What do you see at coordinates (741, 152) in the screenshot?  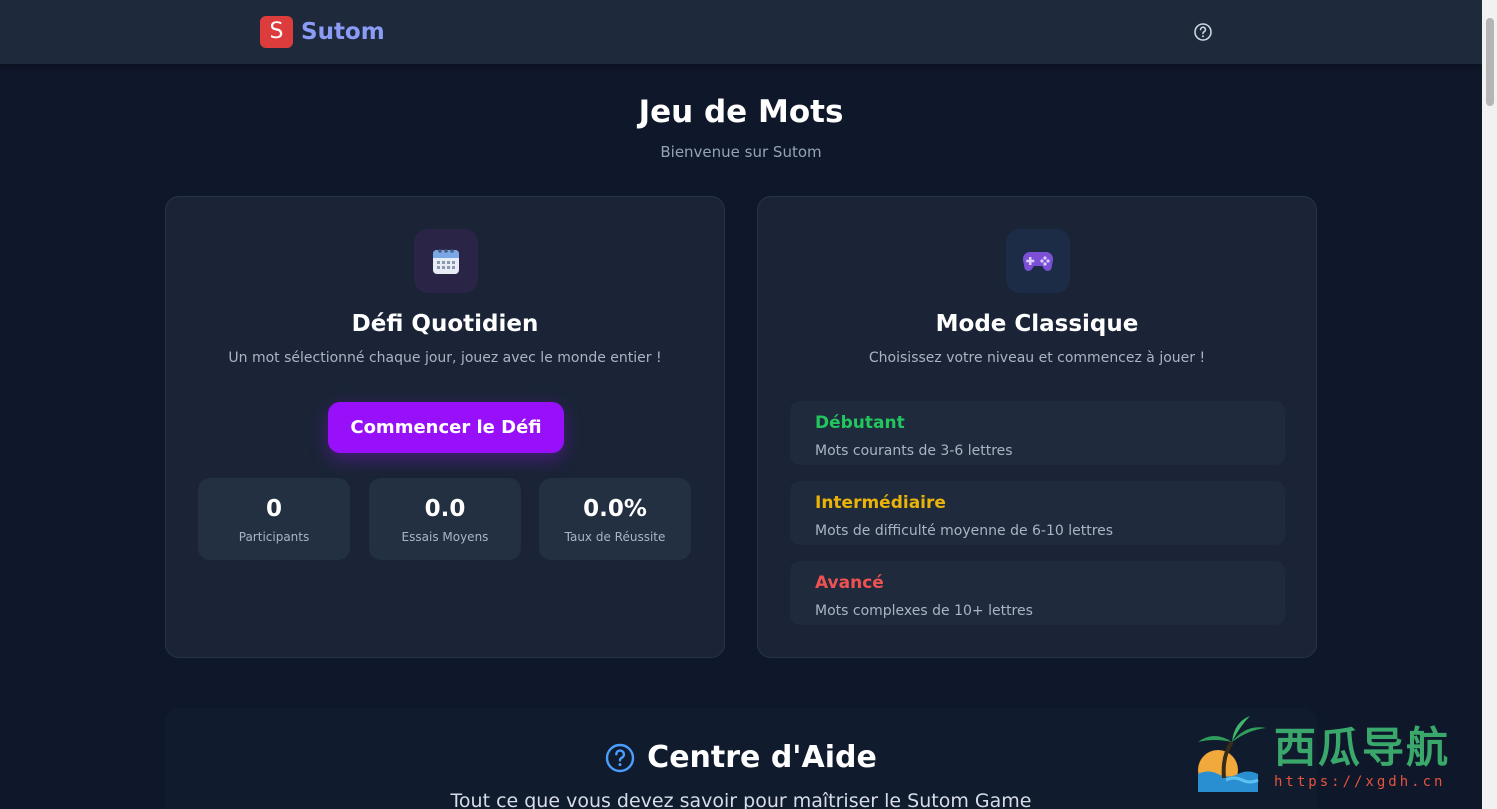 I see `page-subtitle: Bienvenue sur Sutom` at bounding box center [741, 152].